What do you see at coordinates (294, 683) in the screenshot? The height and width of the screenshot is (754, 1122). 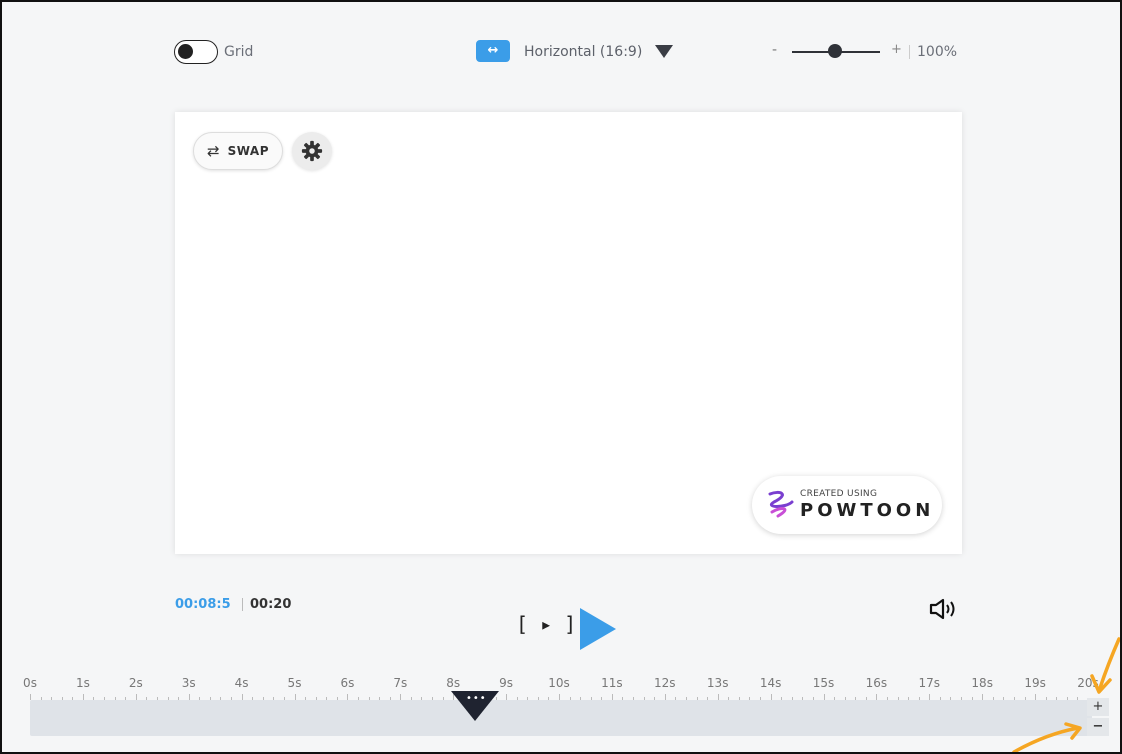 I see `timeline-tick-label: 5s` at bounding box center [294, 683].